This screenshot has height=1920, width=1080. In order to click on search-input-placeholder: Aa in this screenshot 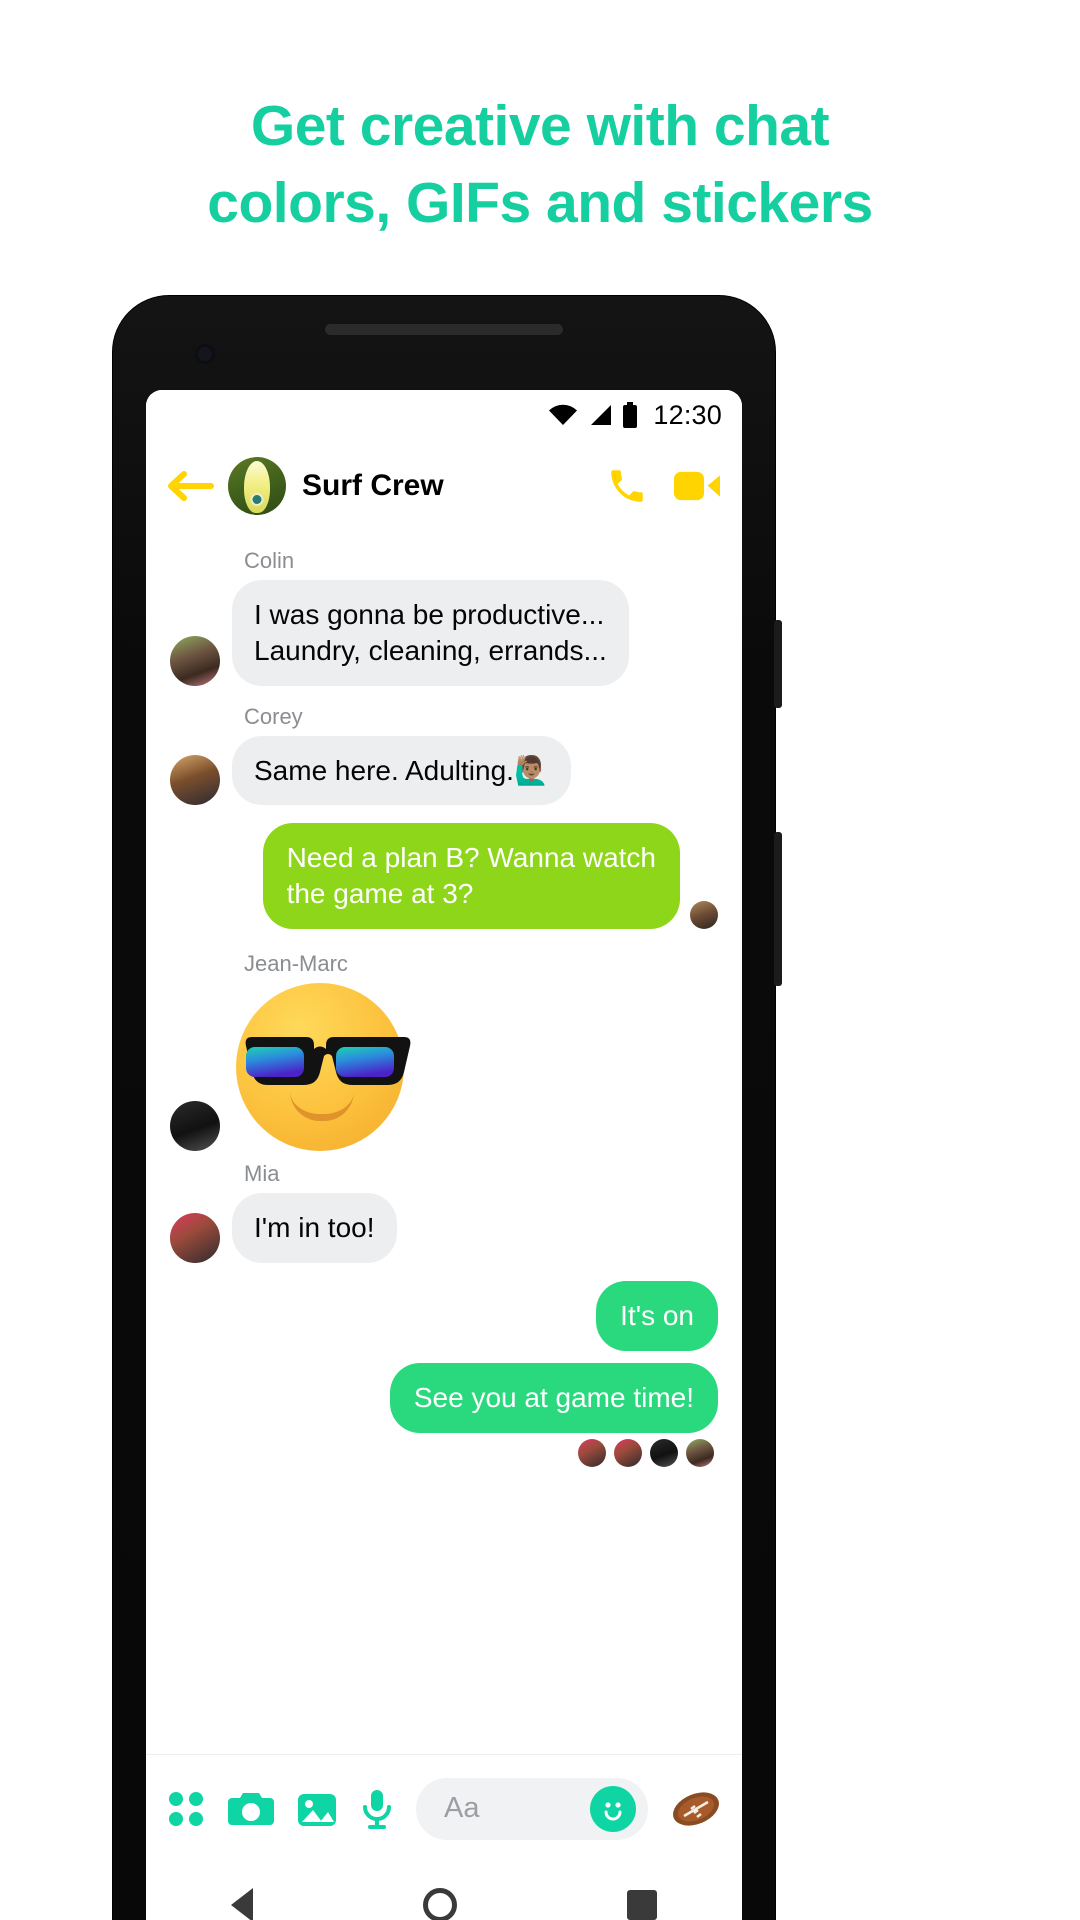, I will do `click(462, 1808)`.